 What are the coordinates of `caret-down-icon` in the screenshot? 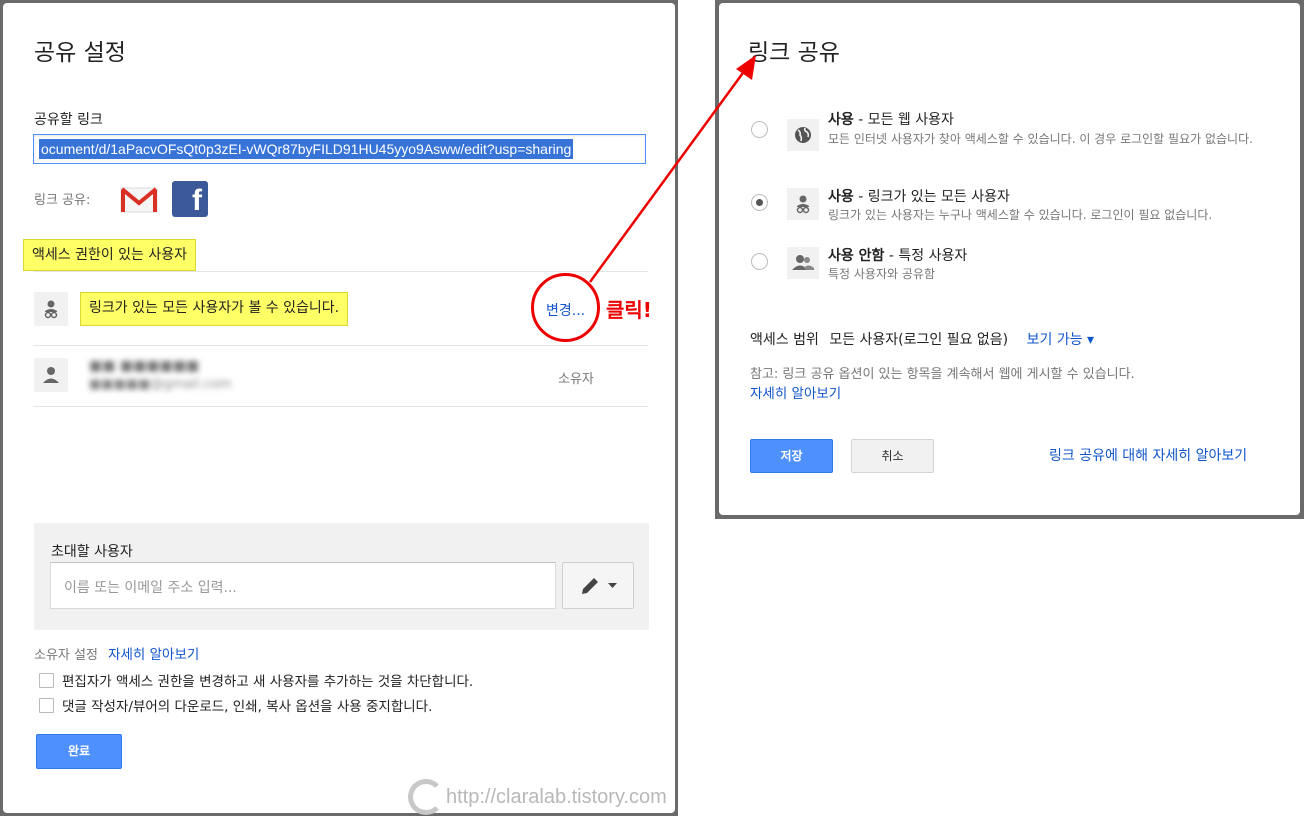 It's located at (612, 585).